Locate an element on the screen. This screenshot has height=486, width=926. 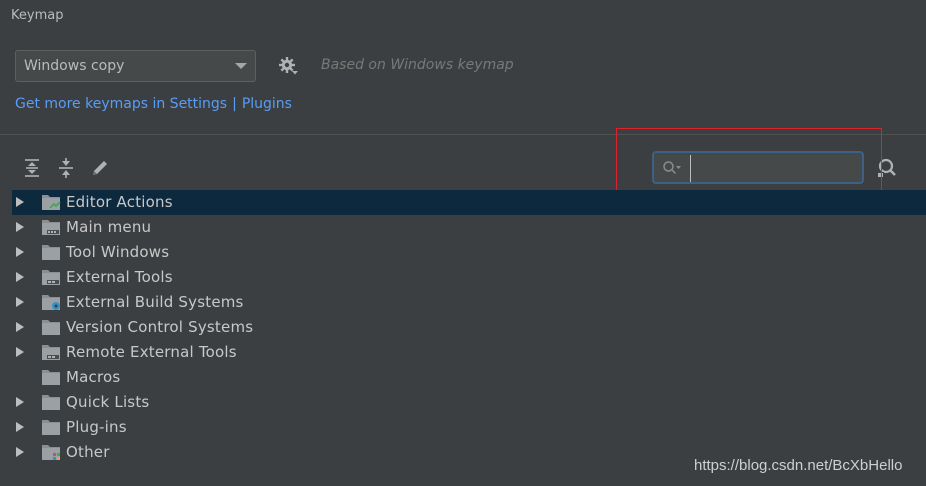
tree-row-label: External Tools is located at coordinates (119, 277).